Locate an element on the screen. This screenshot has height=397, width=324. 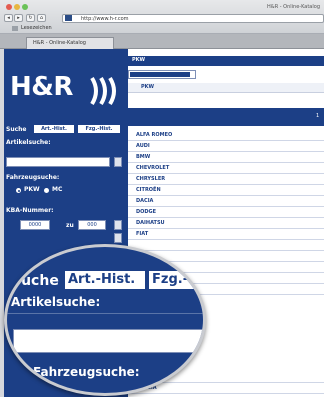
logo-stripes-icon is located at coordinates (103, 91).